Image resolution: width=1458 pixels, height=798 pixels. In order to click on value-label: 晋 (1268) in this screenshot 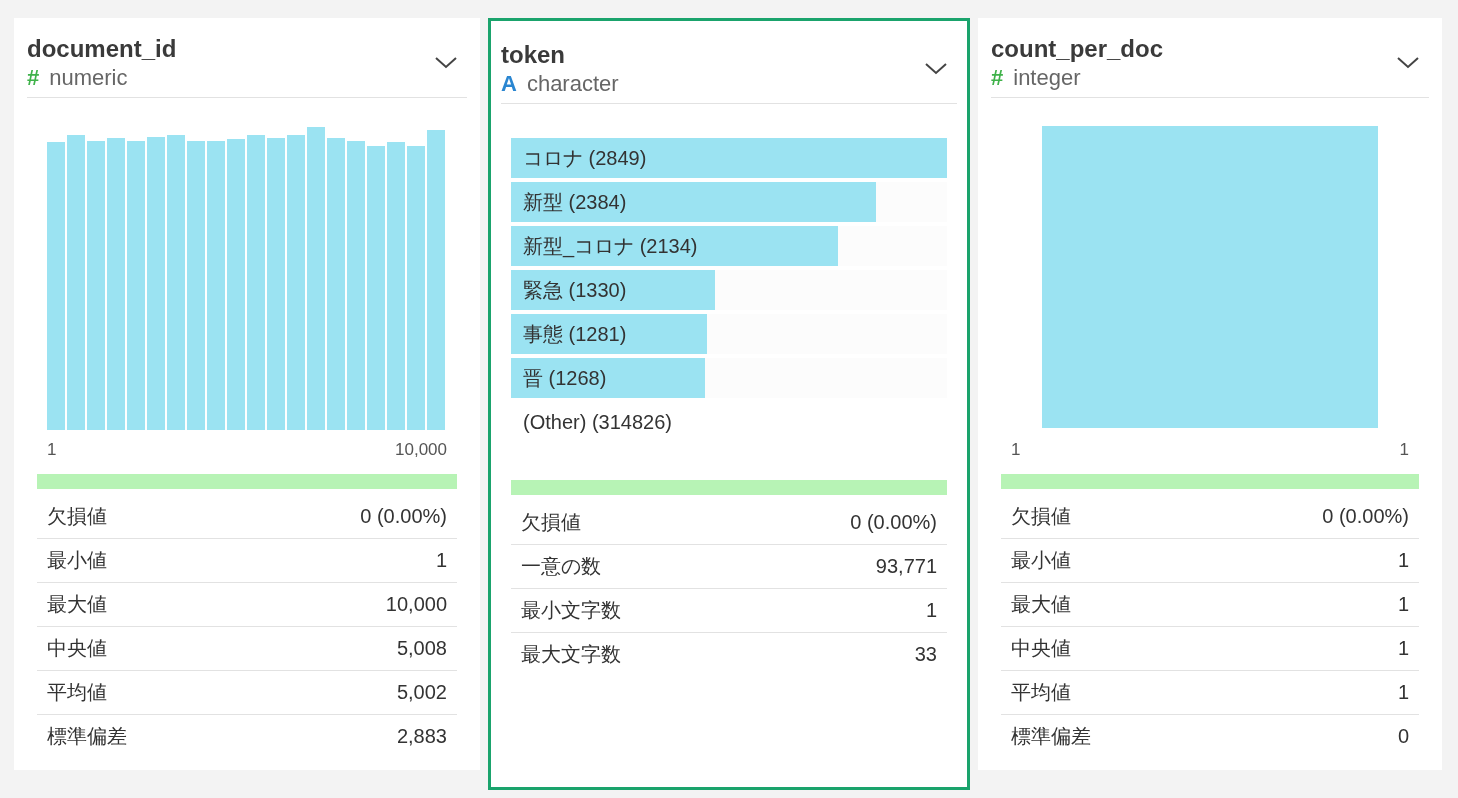, I will do `click(564, 378)`.